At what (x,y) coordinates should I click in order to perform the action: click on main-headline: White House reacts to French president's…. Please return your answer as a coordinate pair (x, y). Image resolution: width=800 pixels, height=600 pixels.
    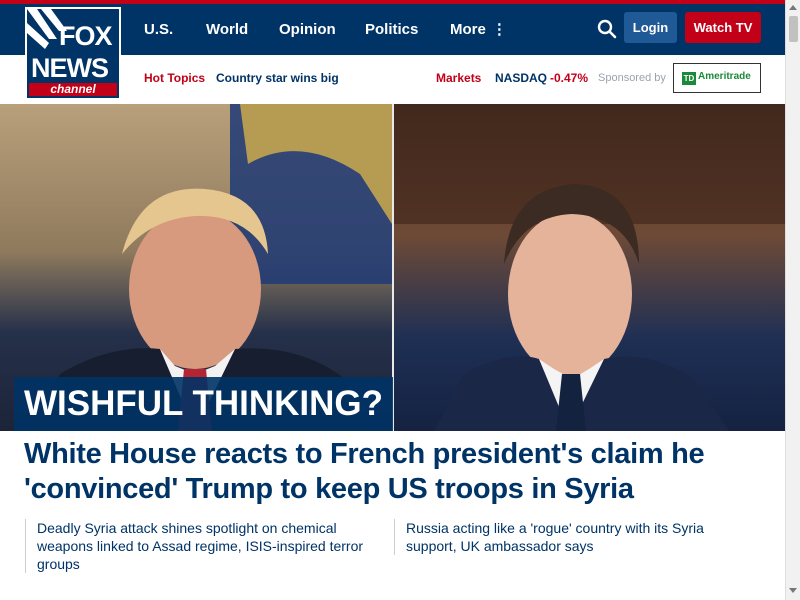
    Looking at the image, I should click on (394, 472).